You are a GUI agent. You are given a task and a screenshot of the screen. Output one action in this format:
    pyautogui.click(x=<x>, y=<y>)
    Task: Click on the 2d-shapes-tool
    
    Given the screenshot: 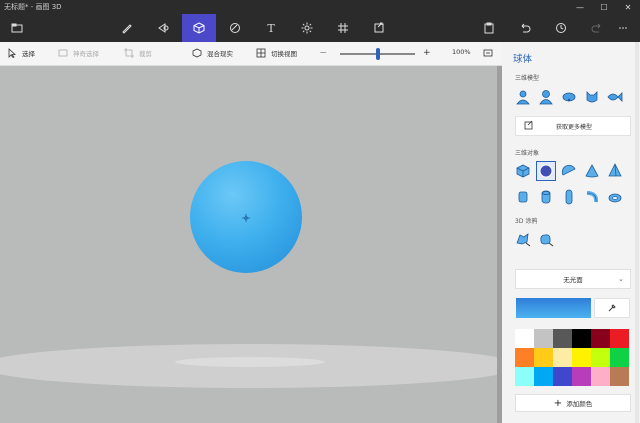 What is the action you would take?
    pyautogui.click(x=163, y=28)
    